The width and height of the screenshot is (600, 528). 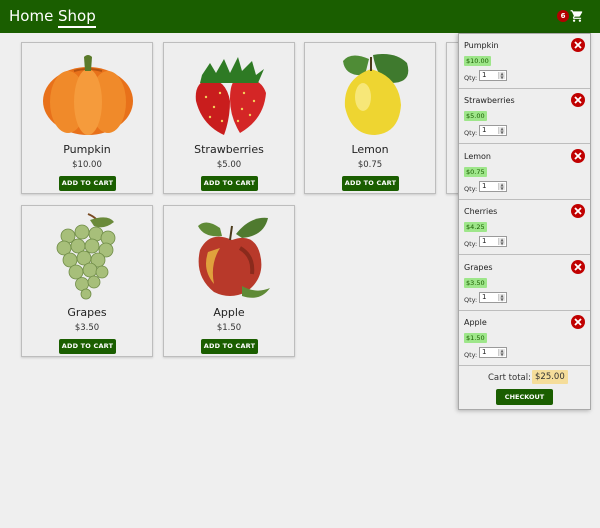 What do you see at coordinates (376, 94) in the screenshot?
I see `lemon-image` at bounding box center [376, 94].